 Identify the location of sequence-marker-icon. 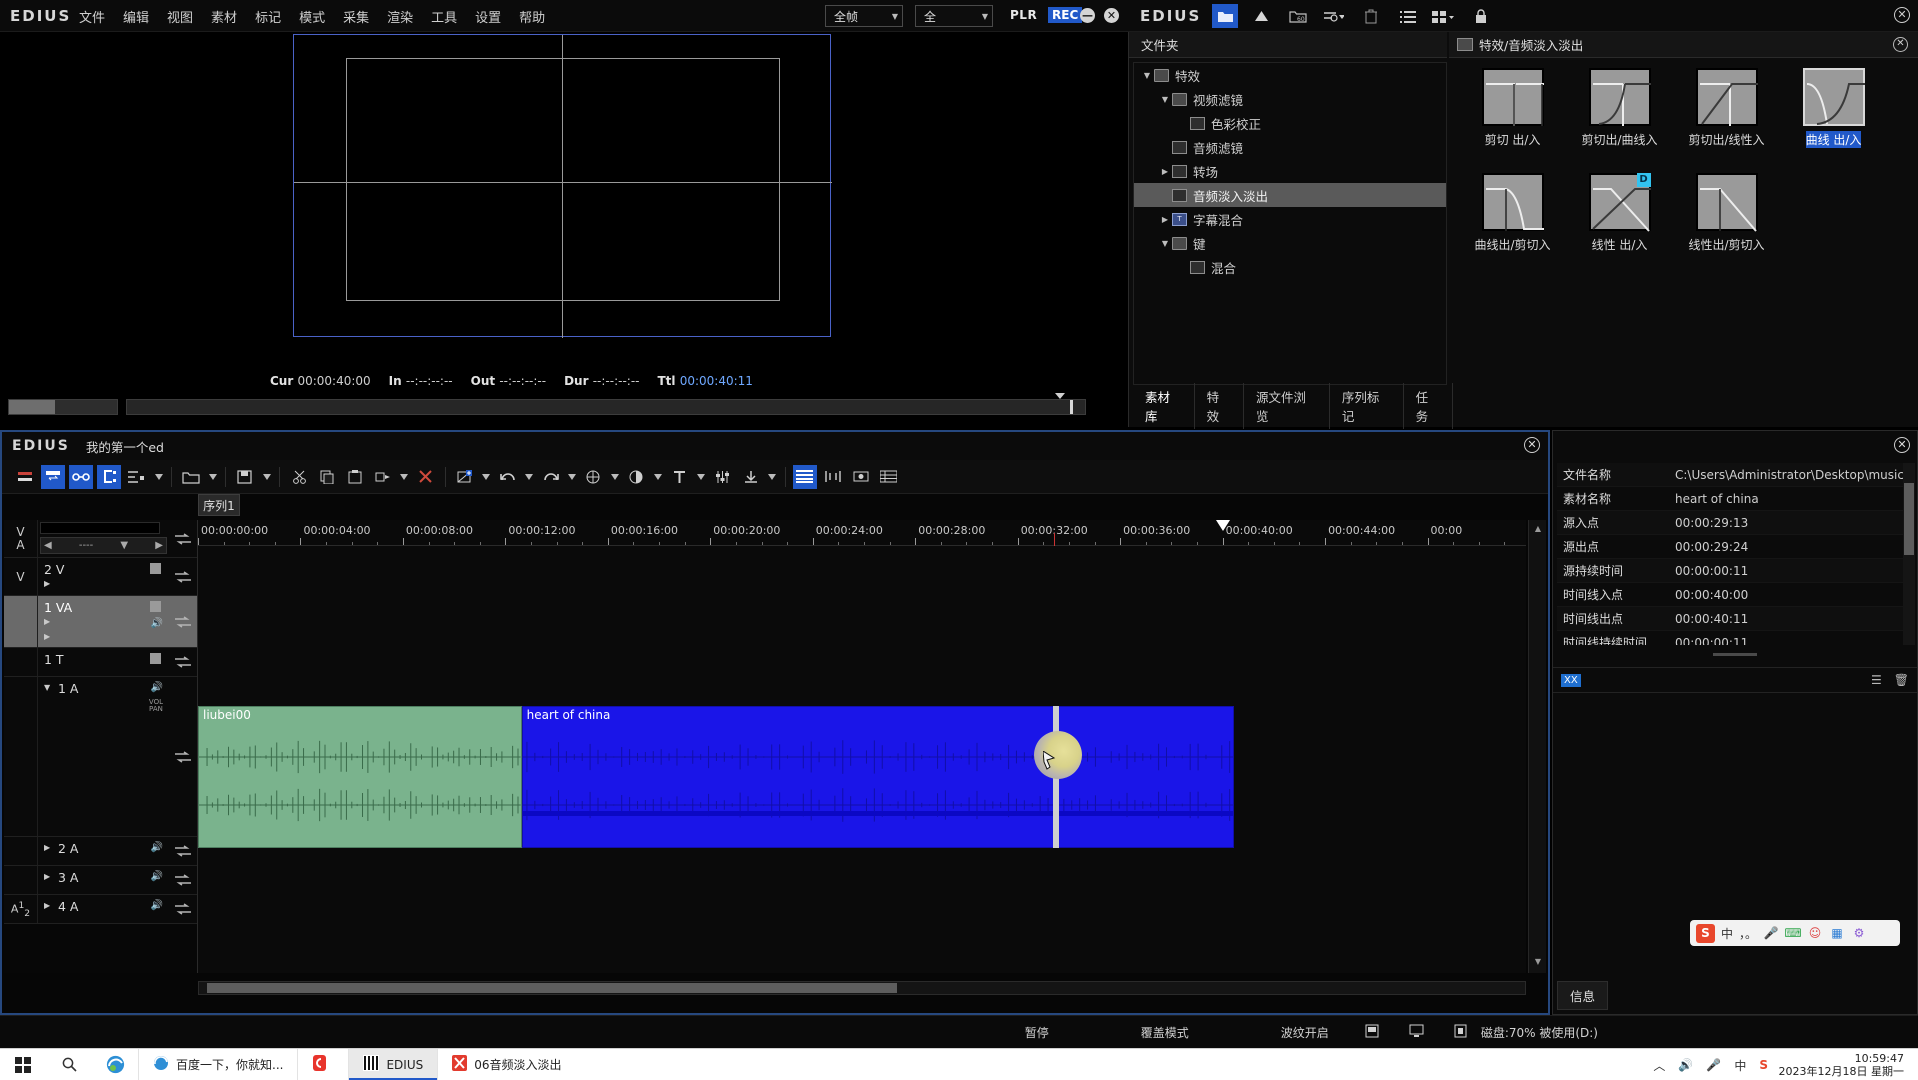
(25, 477).